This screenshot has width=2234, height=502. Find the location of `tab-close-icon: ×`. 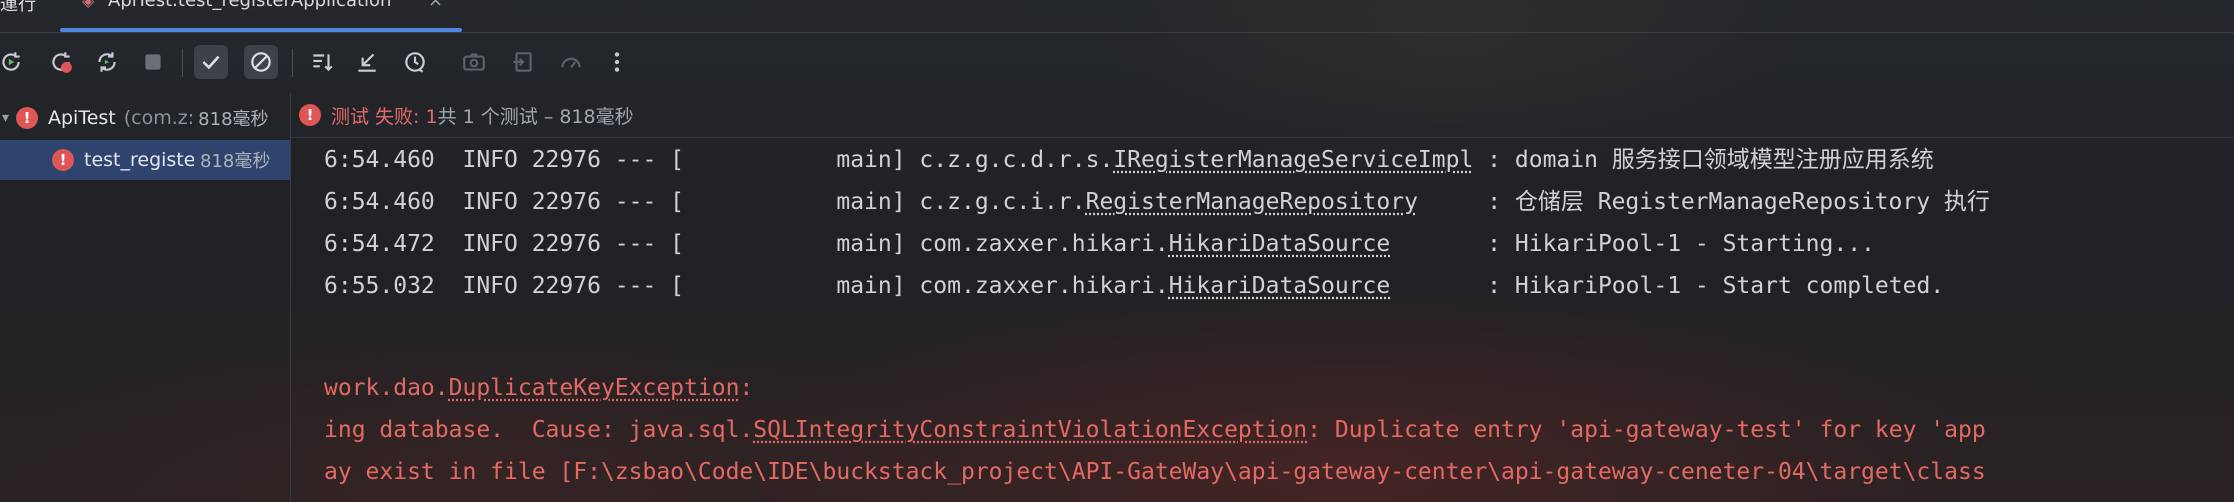

tab-close-icon: × is located at coordinates (435, 5).